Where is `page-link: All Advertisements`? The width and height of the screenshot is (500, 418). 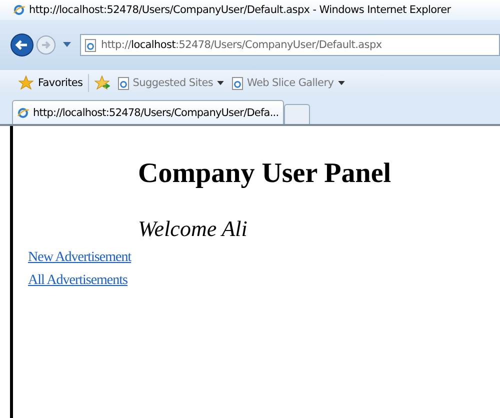
page-link: All Advertisements is located at coordinates (78, 281).